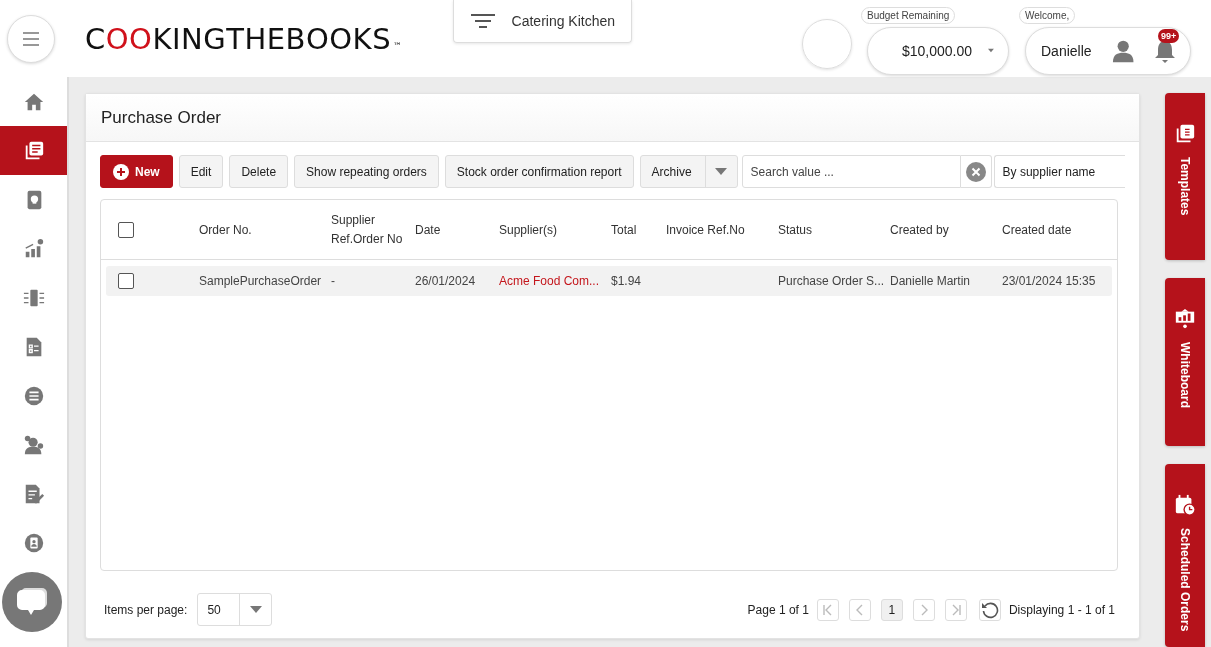 This screenshot has height=647, width=1211. What do you see at coordinates (33, 248) in the screenshot?
I see `growth-chart-icon` at bounding box center [33, 248].